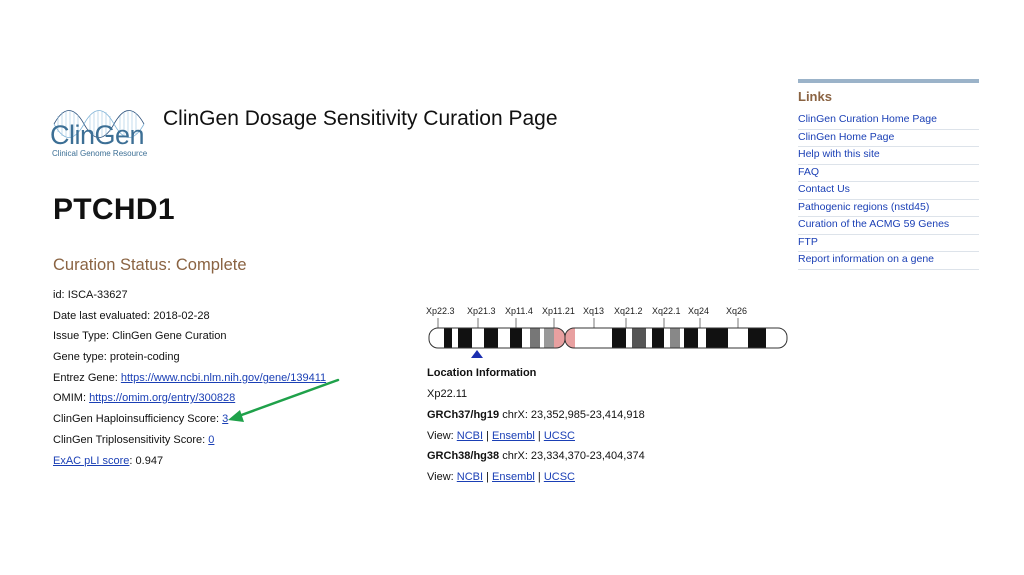 This screenshot has height=575, width=1024. I want to click on logo-wordmark: ClinGen, so click(97, 135).